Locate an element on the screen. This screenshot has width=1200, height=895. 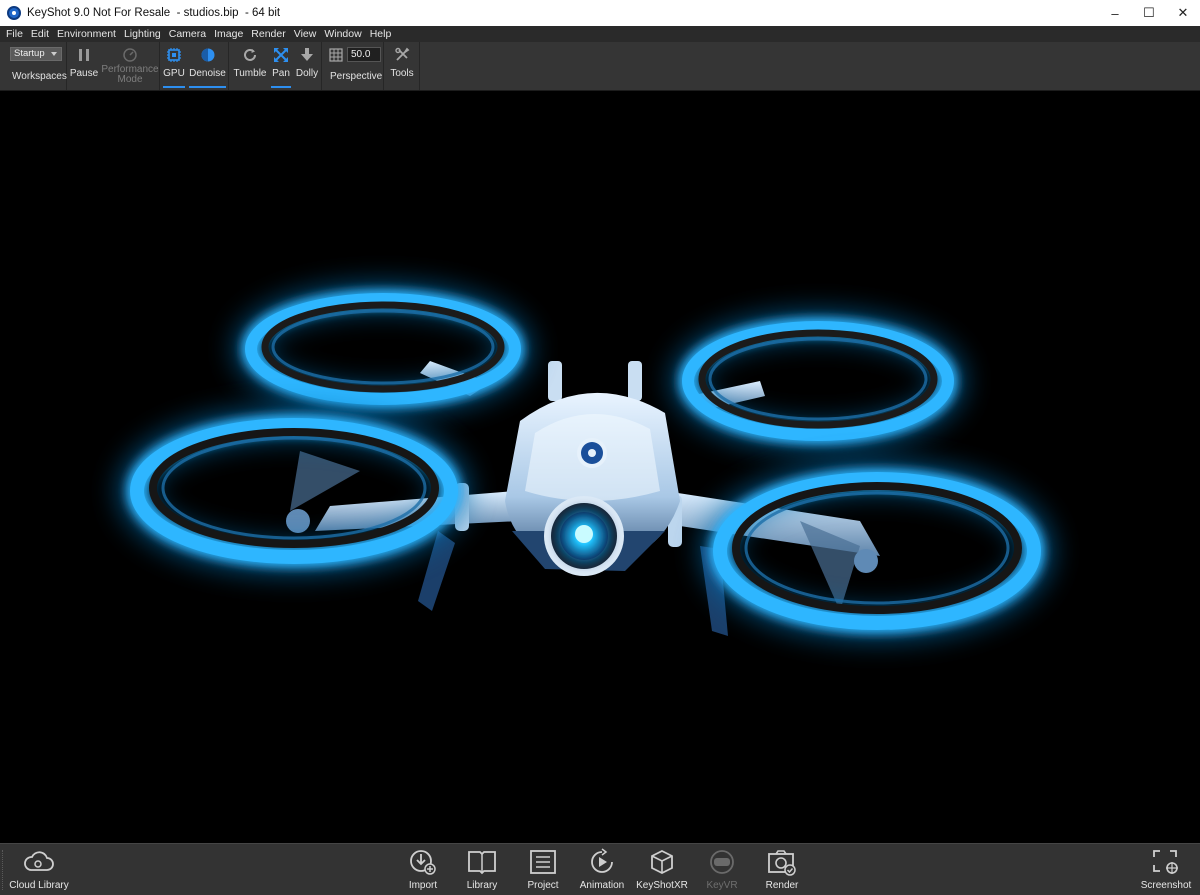
import-icon is located at coordinates (423, 862).